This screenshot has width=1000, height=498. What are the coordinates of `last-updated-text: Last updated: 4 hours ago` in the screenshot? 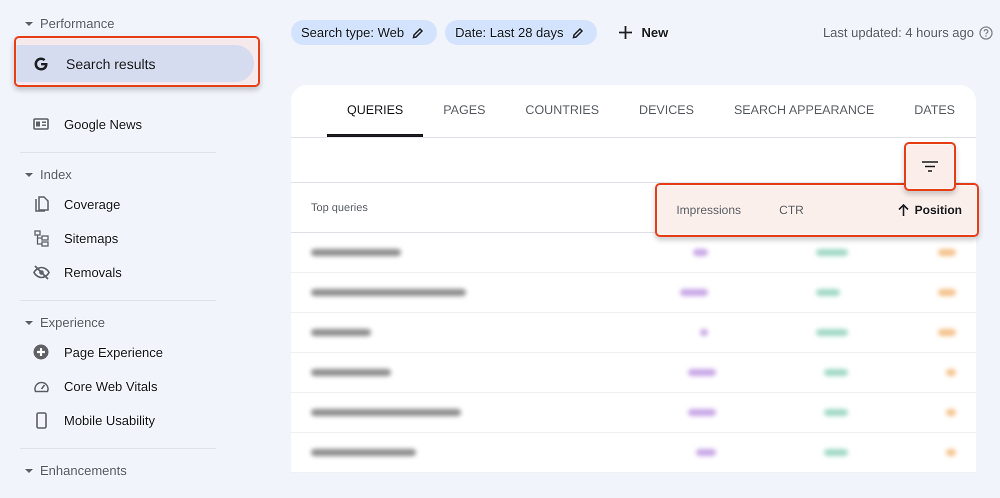 It's located at (898, 32).